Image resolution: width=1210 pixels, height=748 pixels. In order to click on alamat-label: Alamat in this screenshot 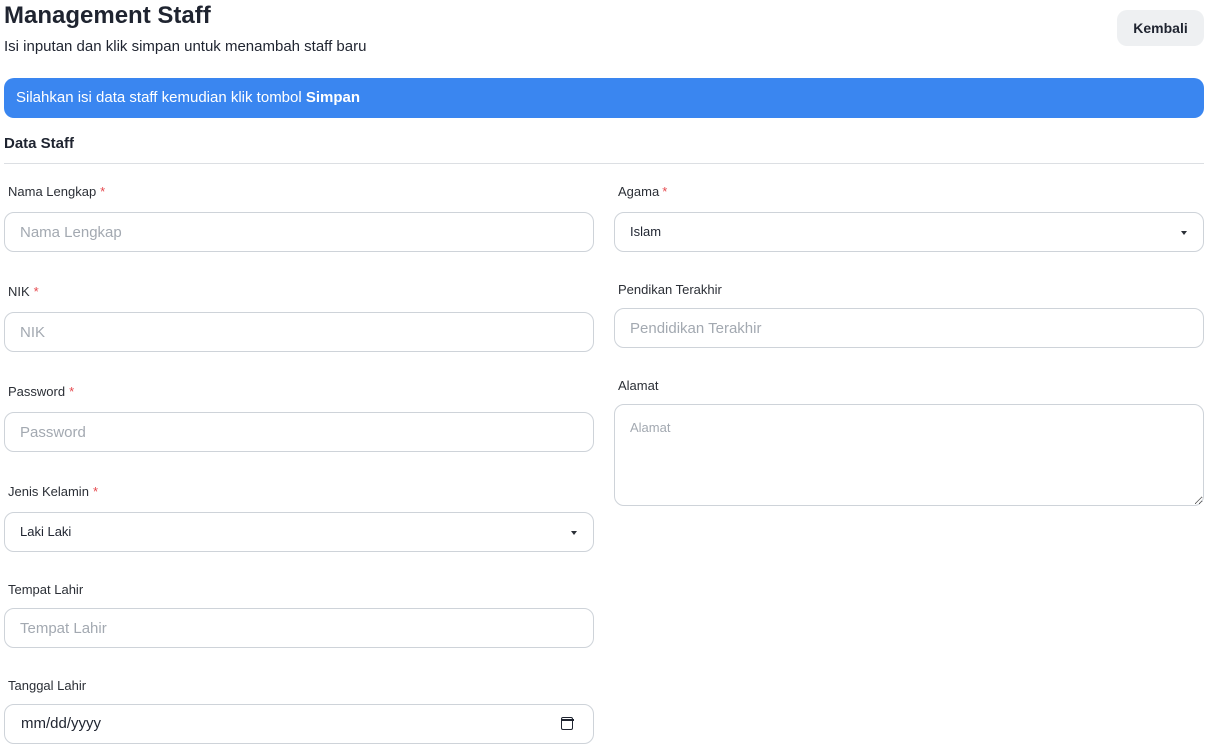, I will do `click(638, 385)`.